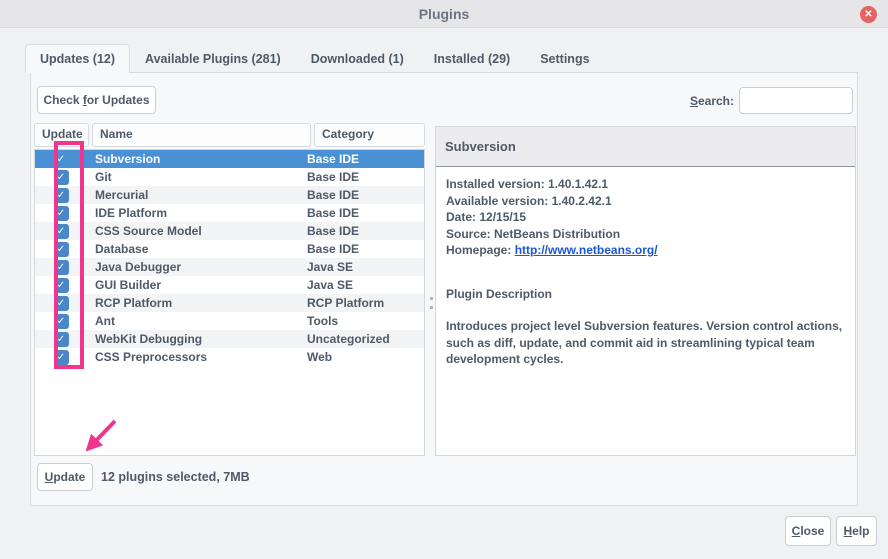 This screenshot has height=559, width=888. I want to click on table-row: ✓ WebKit Debugging Uncategorized, so click(229, 339).